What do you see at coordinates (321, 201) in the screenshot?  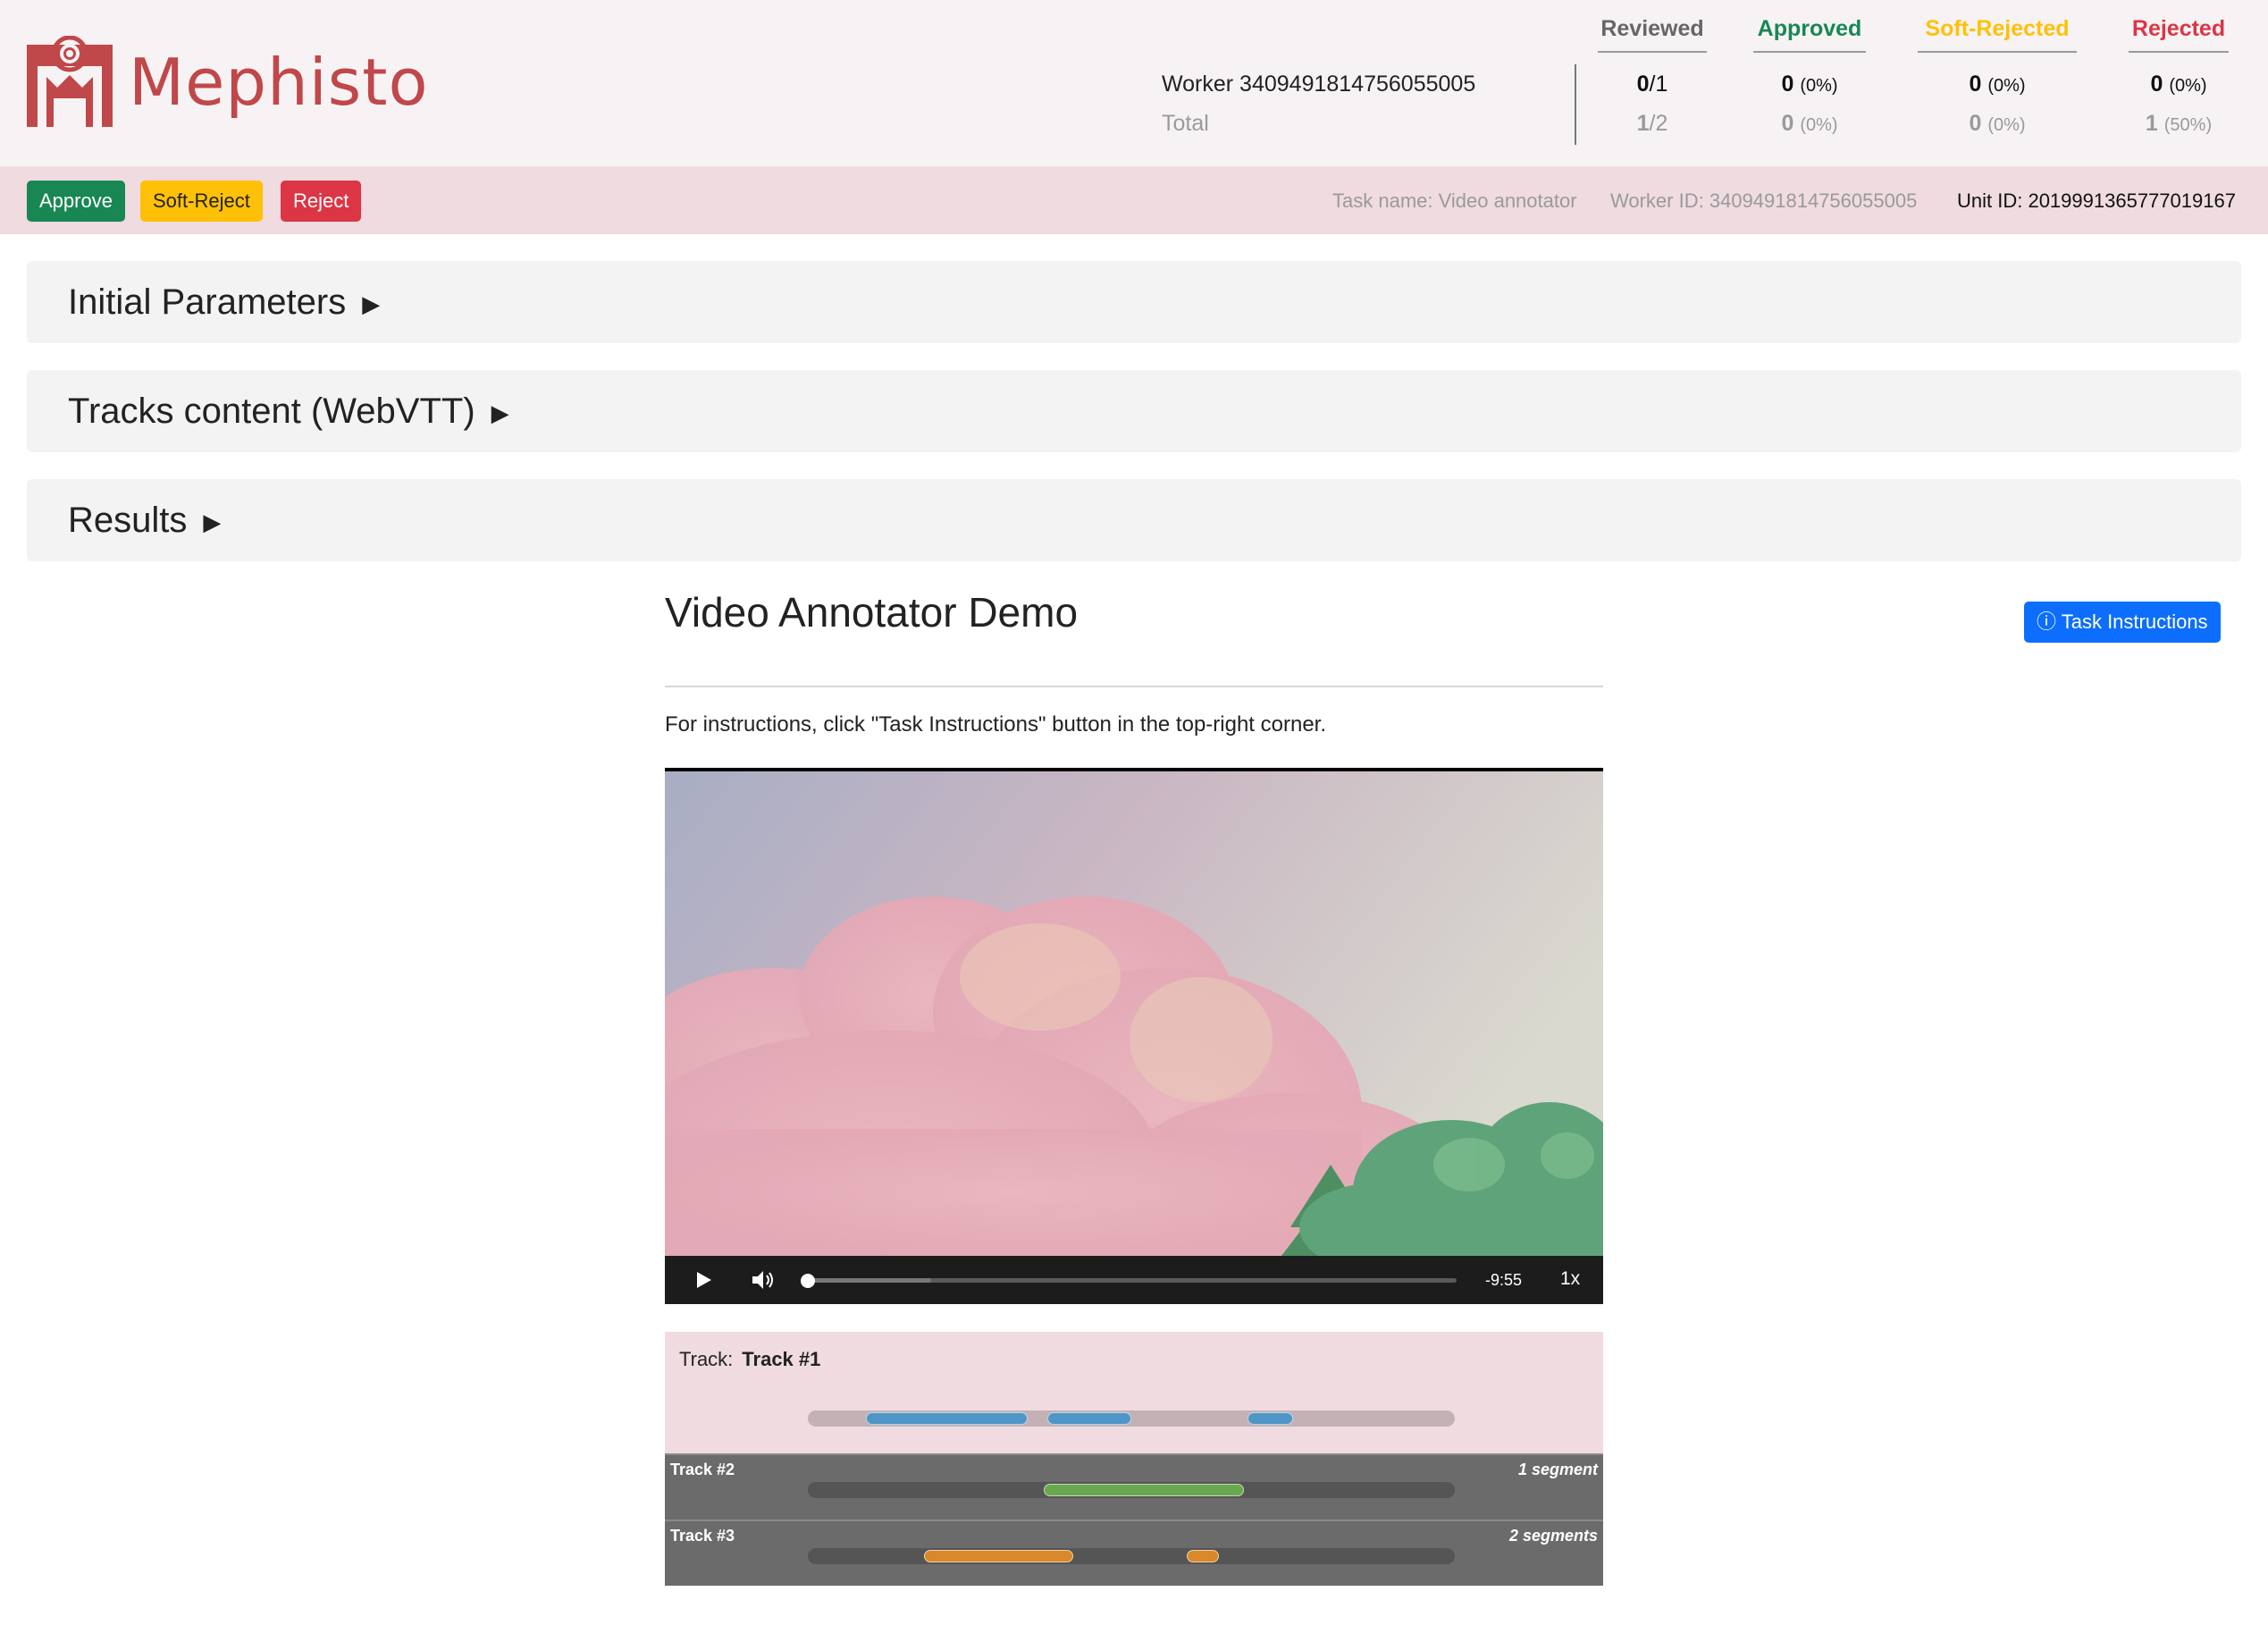 I see `reject-button: Reject` at bounding box center [321, 201].